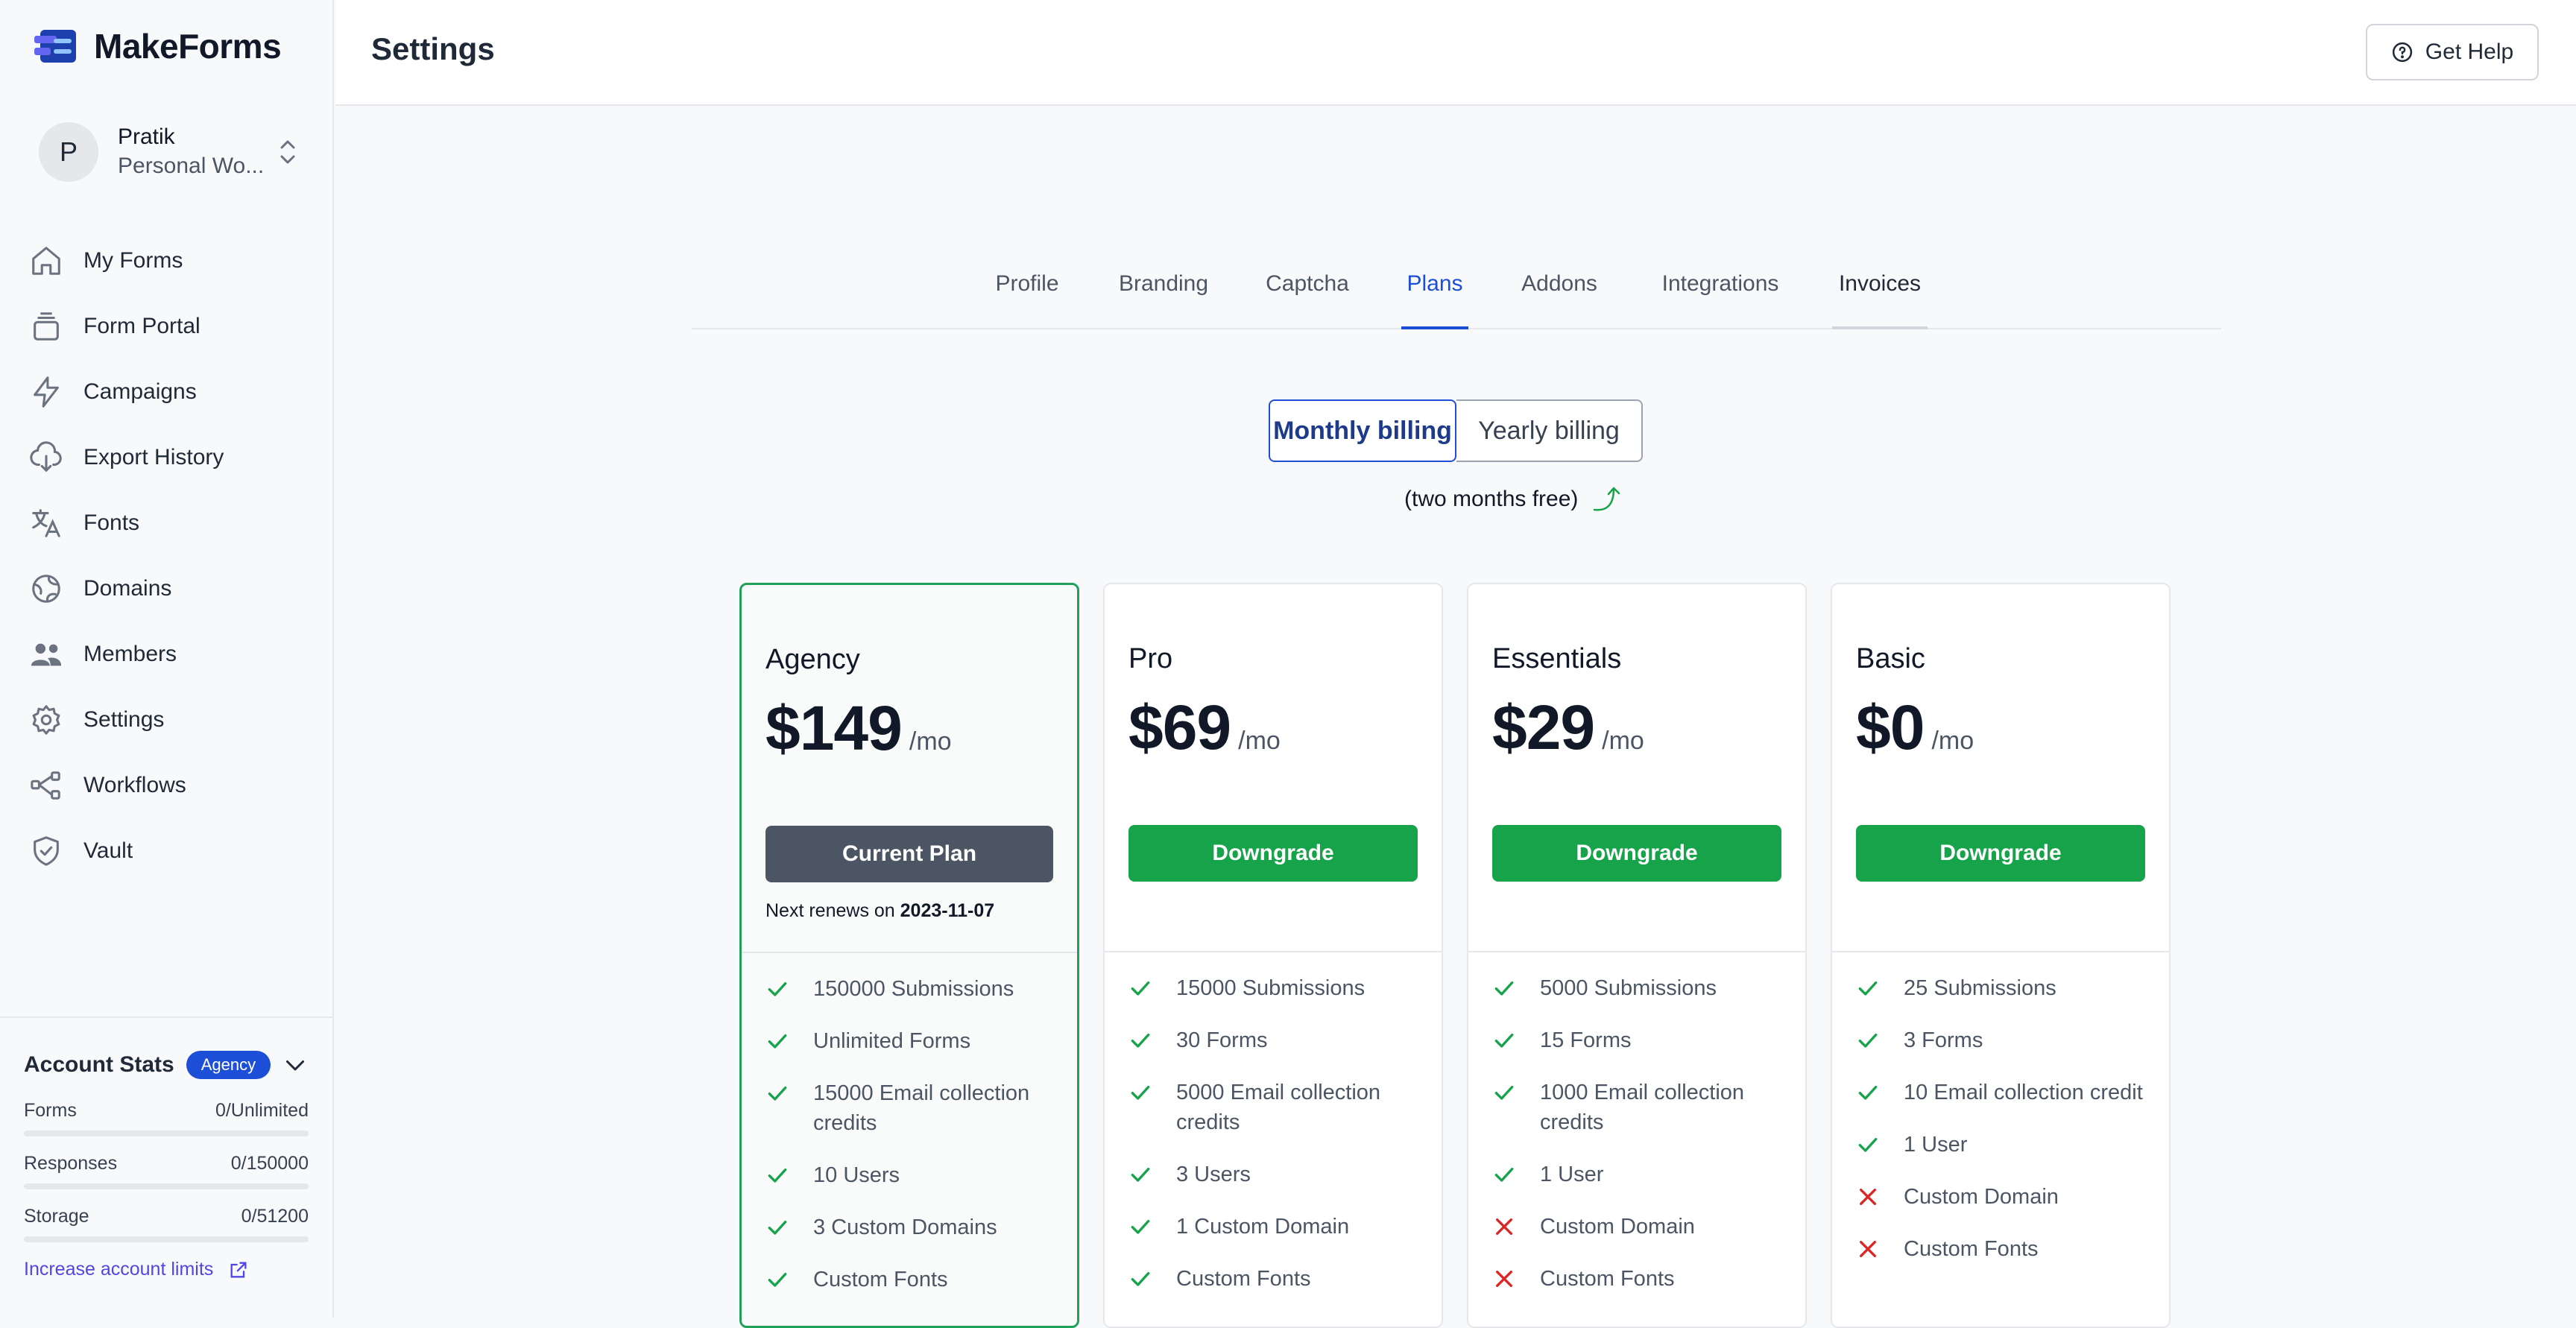 This screenshot has height=1328, width=2576. Describe the element at coordinates (2469, 52) in the screenshot. I see `get-help-label: Get Help` at that location.